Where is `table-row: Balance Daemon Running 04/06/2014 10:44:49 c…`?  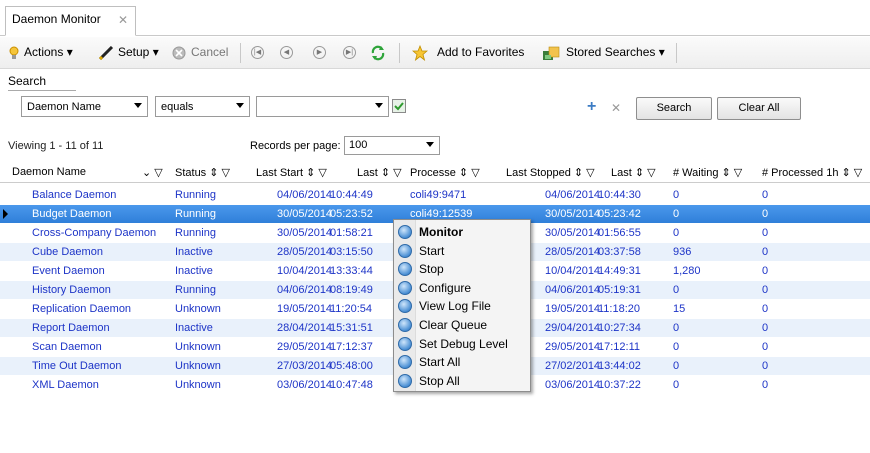
table-row: Balance Daemon Running 04/06/2014 10:44:49 c… is located at coordinates (435, 195).